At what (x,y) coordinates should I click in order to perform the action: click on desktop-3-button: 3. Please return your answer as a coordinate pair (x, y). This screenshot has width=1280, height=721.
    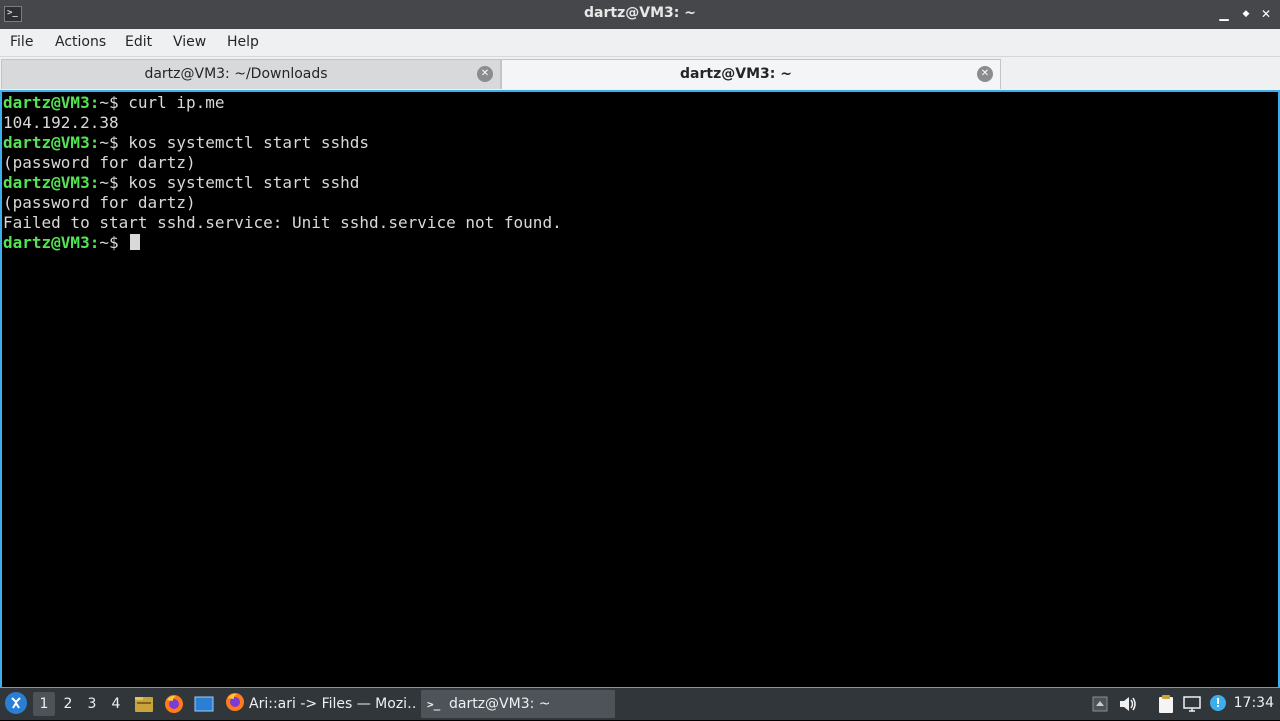
    Looking at the image, I should click on (92, 704).